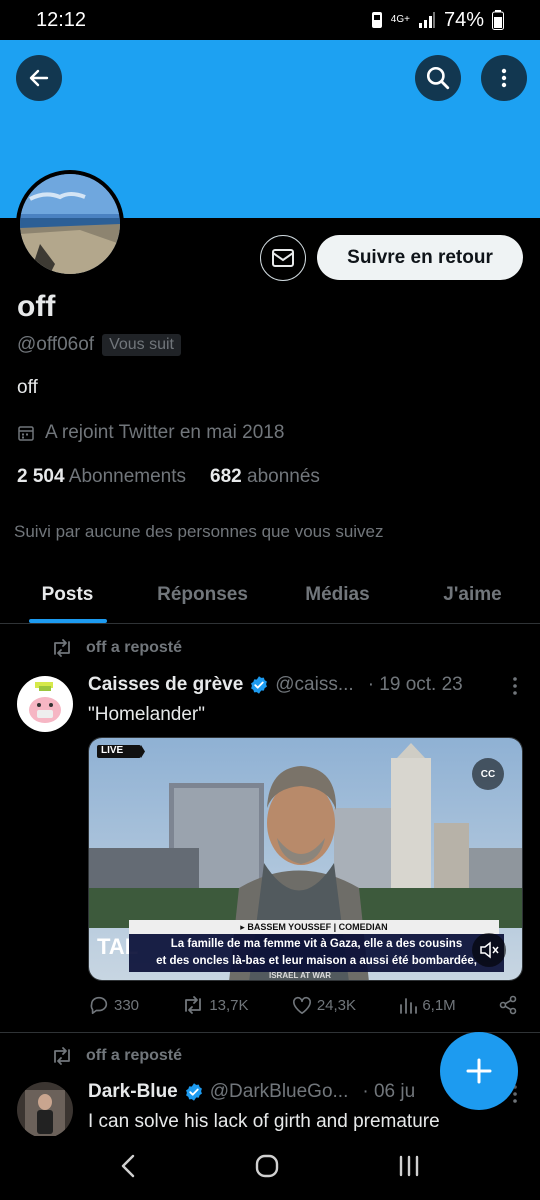  I want to click on views-count: 6,1M, so click(439, 1005).